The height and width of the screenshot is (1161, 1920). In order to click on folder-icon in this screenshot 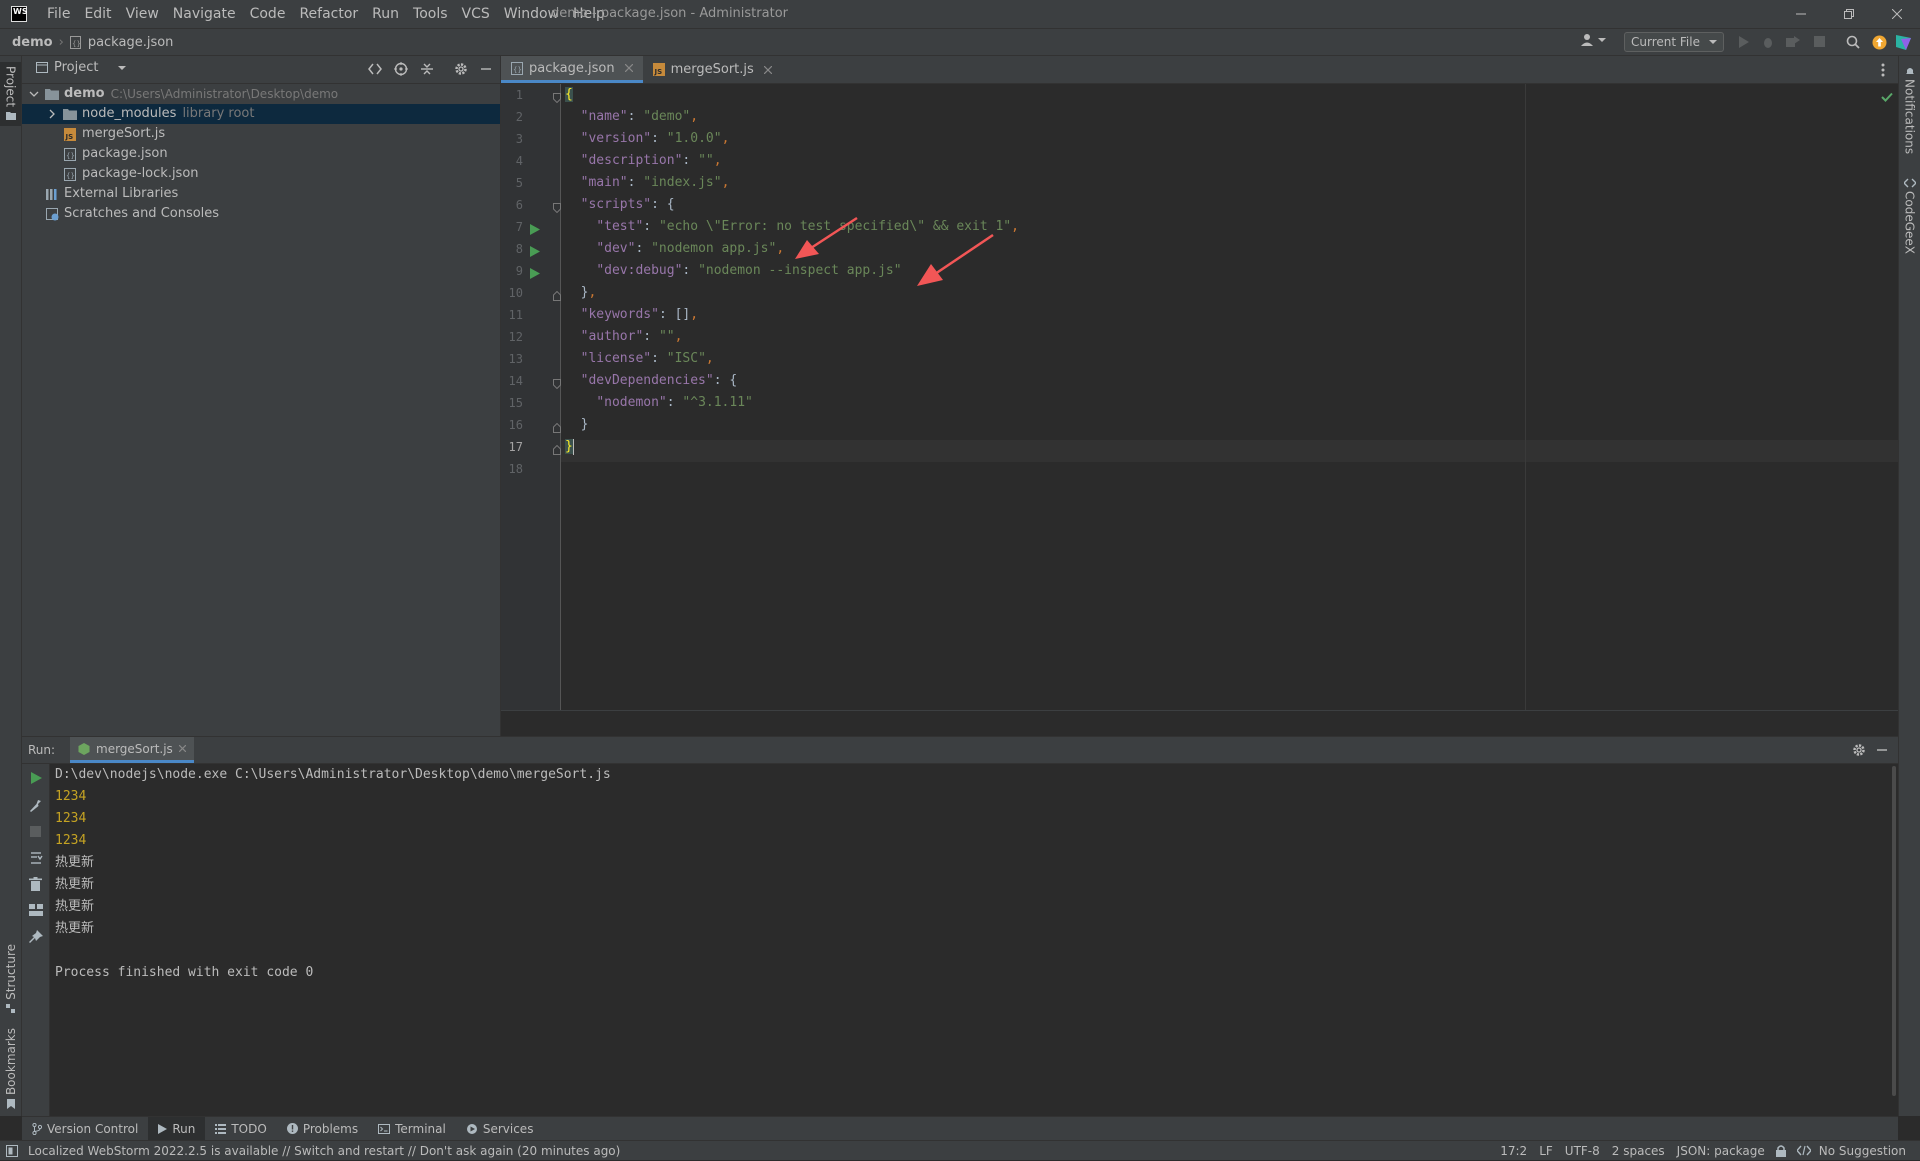, I will do `click(10, 116)`.